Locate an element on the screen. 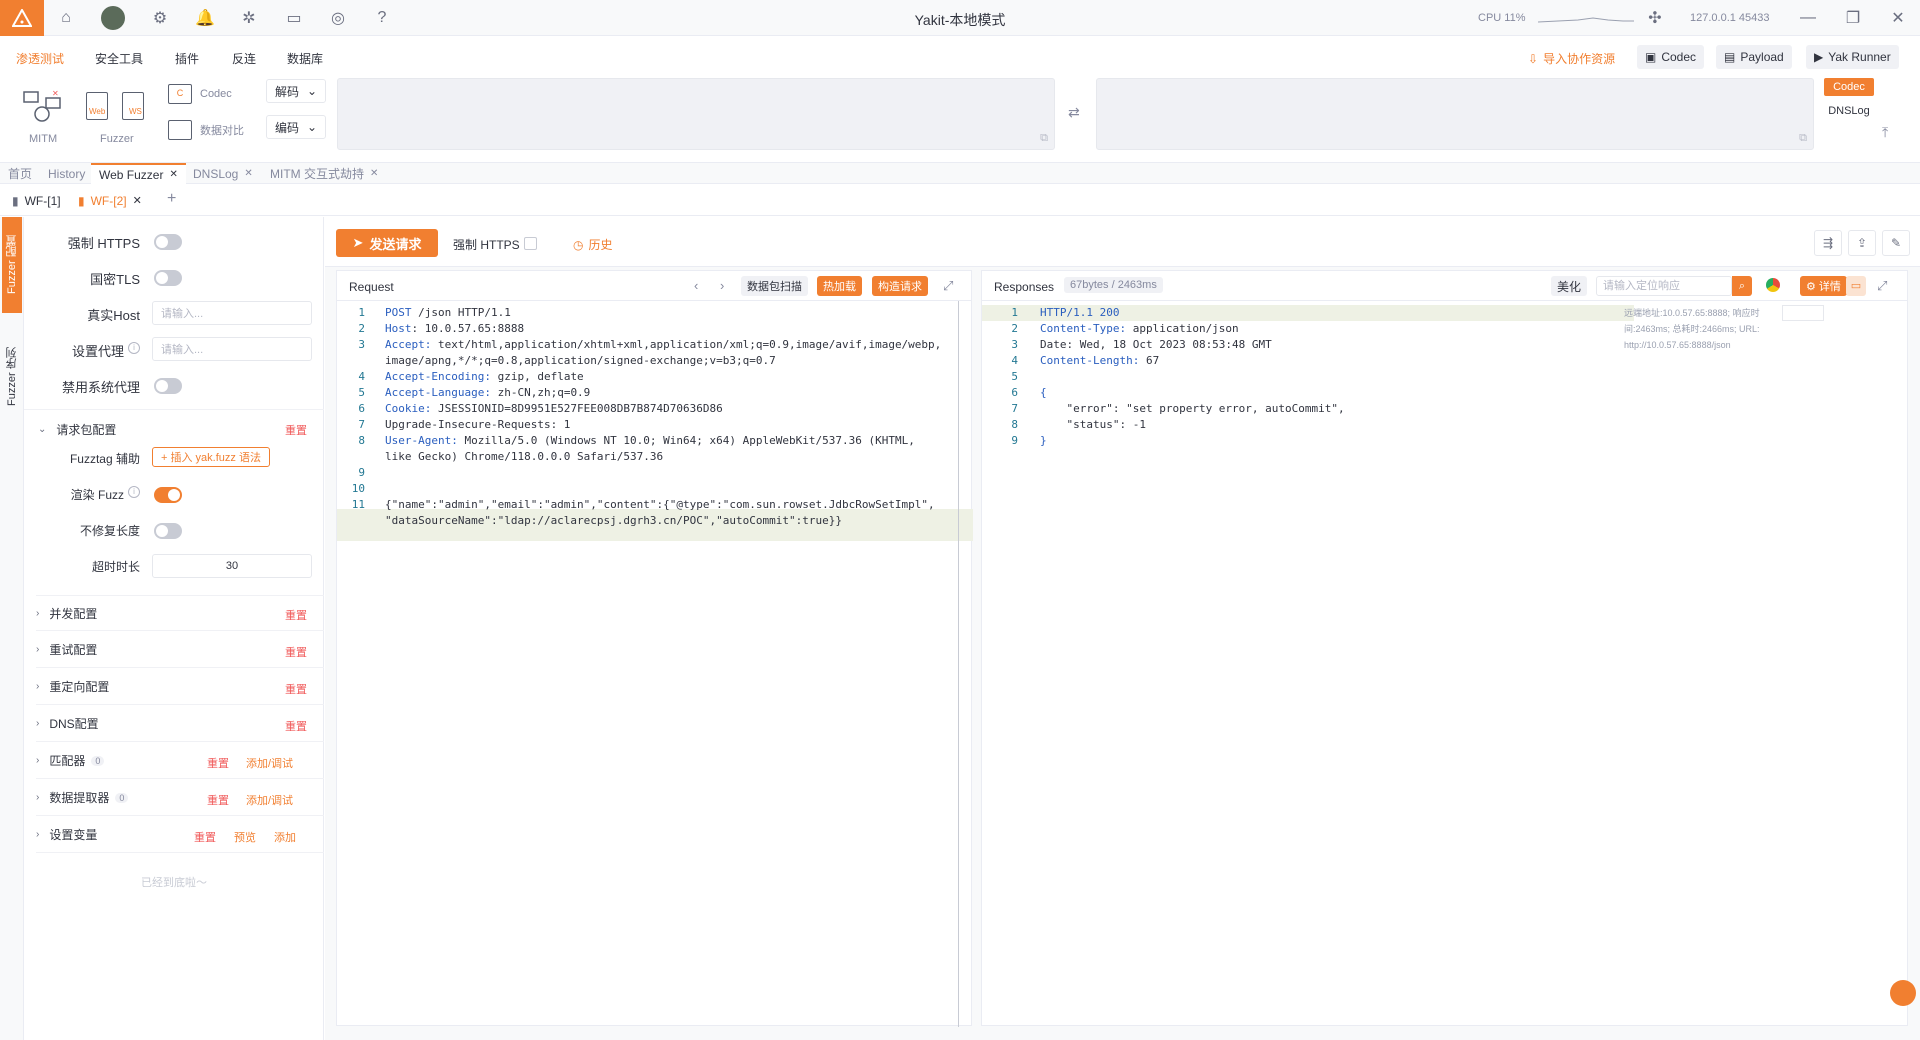 This screenshot has height=1040, width=1920. home-icon: ⌂ is located at coordinates (66, 18).